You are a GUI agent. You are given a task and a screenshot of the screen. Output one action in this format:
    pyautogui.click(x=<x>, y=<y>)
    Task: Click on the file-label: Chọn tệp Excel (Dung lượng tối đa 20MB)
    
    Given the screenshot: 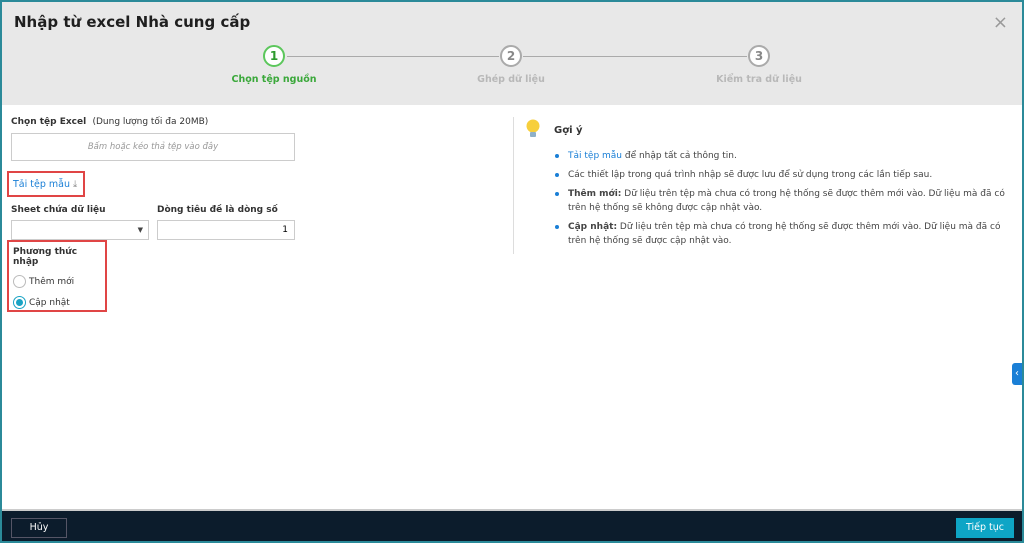 What is the action you would take?
    pyautogui.click(x=153, y=122)
    